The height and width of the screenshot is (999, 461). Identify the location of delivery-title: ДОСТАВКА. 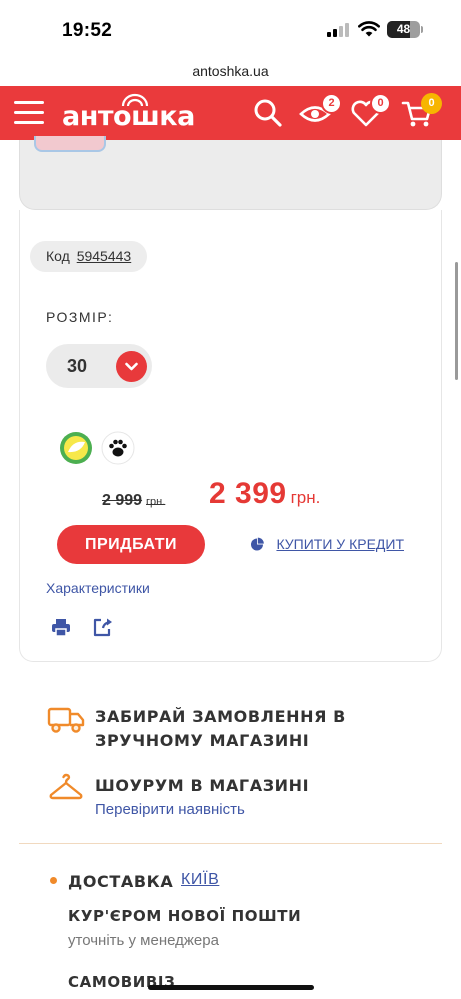
(121, 881).